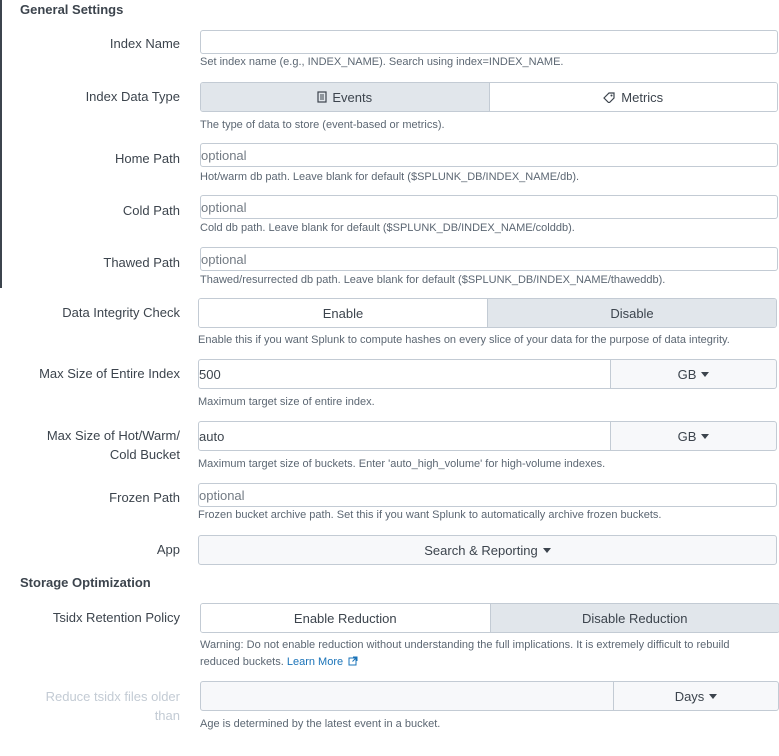  Describe the element at coordinates (322, 97) in the screenshot. I see `document-icon` at that location.